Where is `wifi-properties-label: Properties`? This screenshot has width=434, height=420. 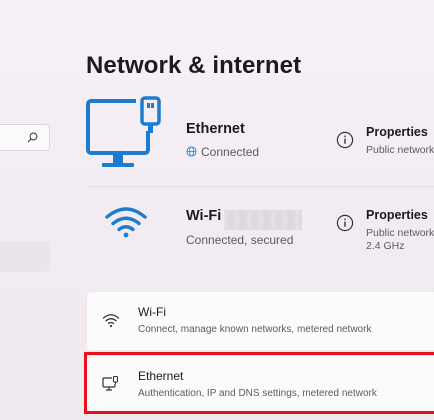
wifi-properties-label: Properties is located at coordinates (397, 215).